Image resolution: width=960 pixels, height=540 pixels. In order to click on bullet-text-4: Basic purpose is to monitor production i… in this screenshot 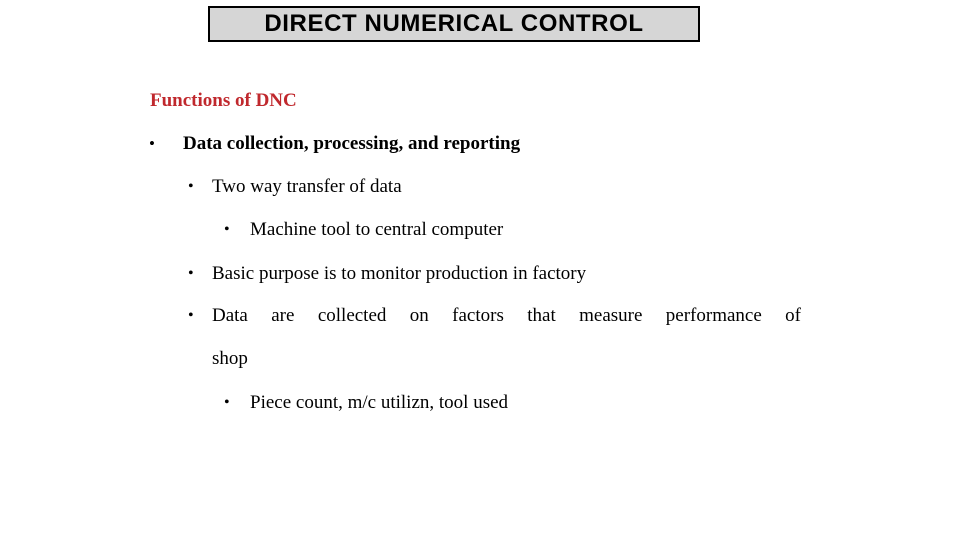, I will do `click(399, 273)`.